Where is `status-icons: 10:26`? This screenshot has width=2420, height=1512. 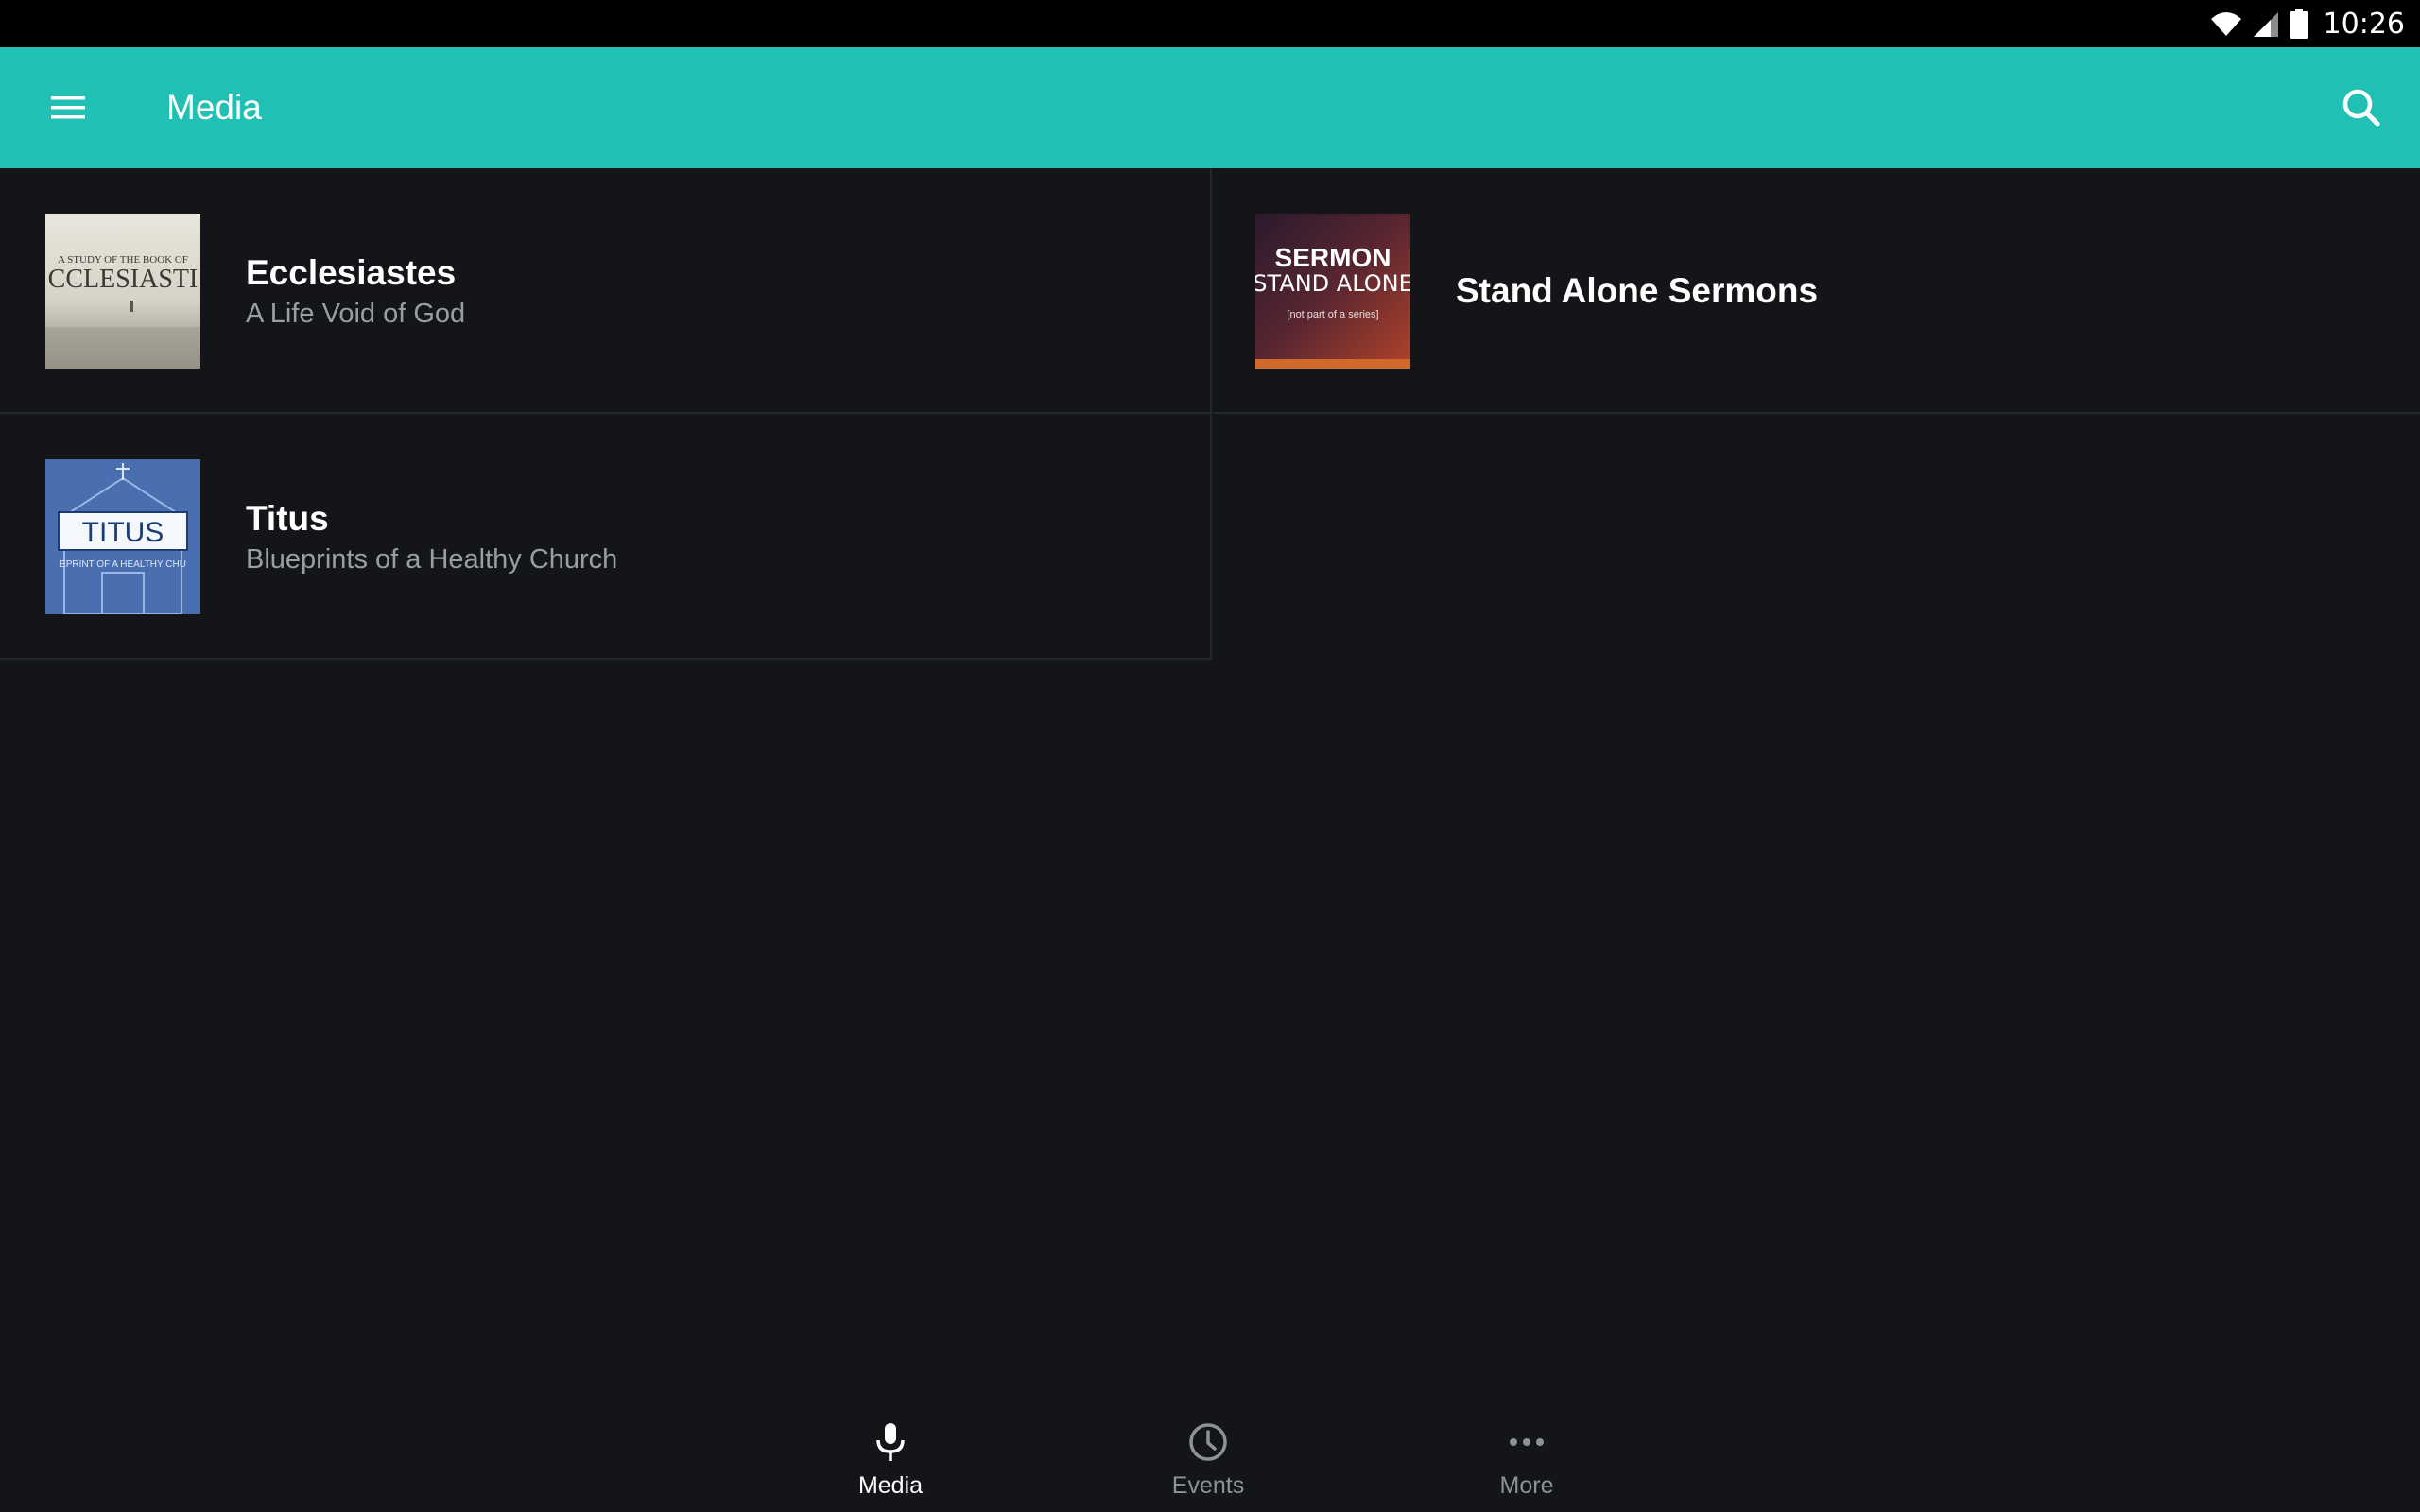 status-icons: 10:26 is located at coordinates (2307, 23).